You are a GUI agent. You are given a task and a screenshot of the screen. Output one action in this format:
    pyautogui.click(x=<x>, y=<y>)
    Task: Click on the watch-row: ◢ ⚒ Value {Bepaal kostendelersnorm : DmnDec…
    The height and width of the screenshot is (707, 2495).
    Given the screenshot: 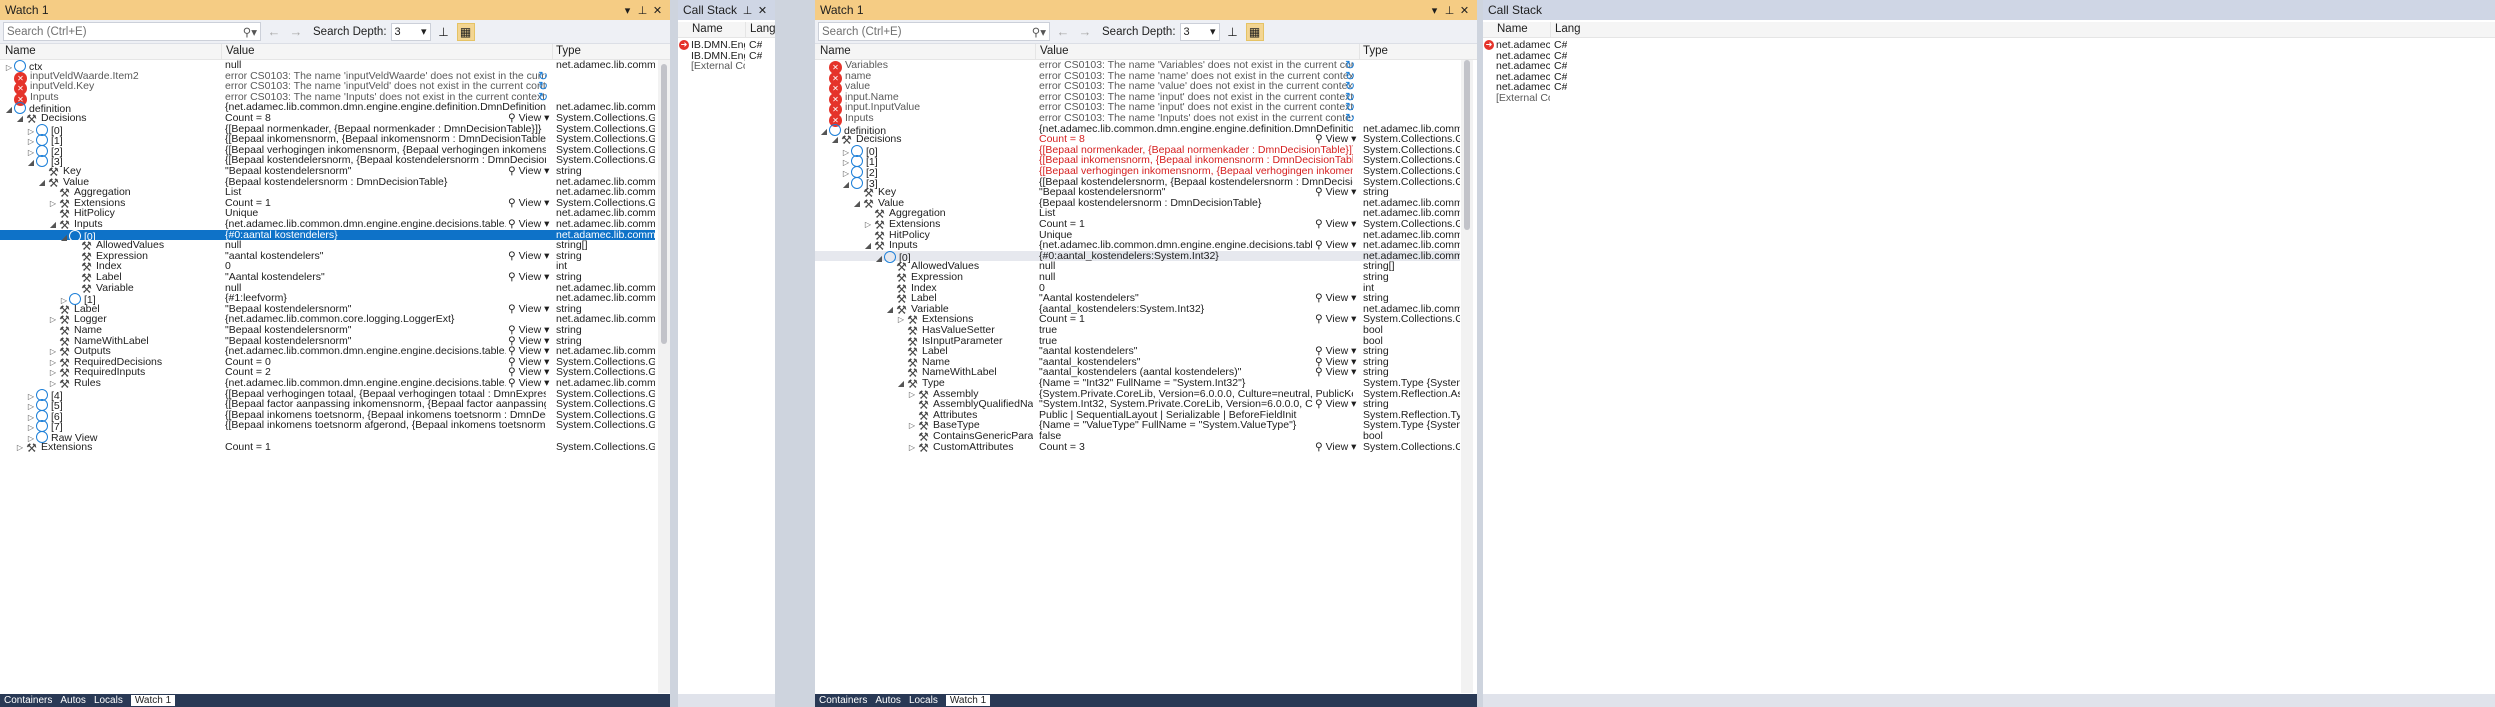 What is the action you would take?
    pyautogui.click(x=1137, y=204)
    